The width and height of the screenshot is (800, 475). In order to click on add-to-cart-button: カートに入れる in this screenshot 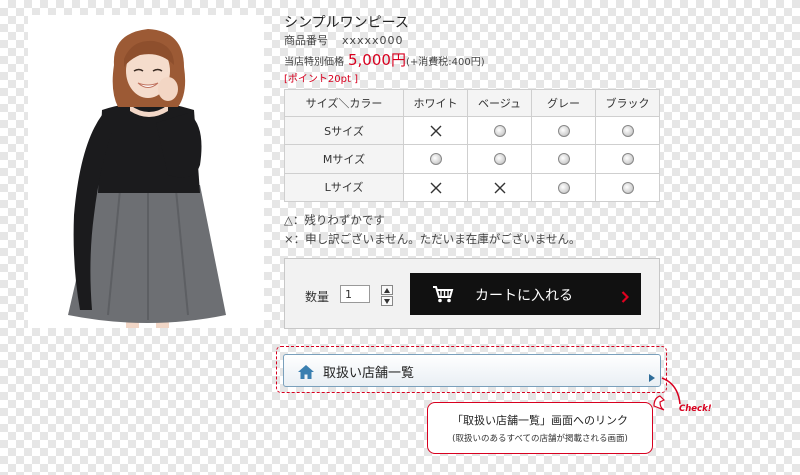, I will do `click(525, 294)`.